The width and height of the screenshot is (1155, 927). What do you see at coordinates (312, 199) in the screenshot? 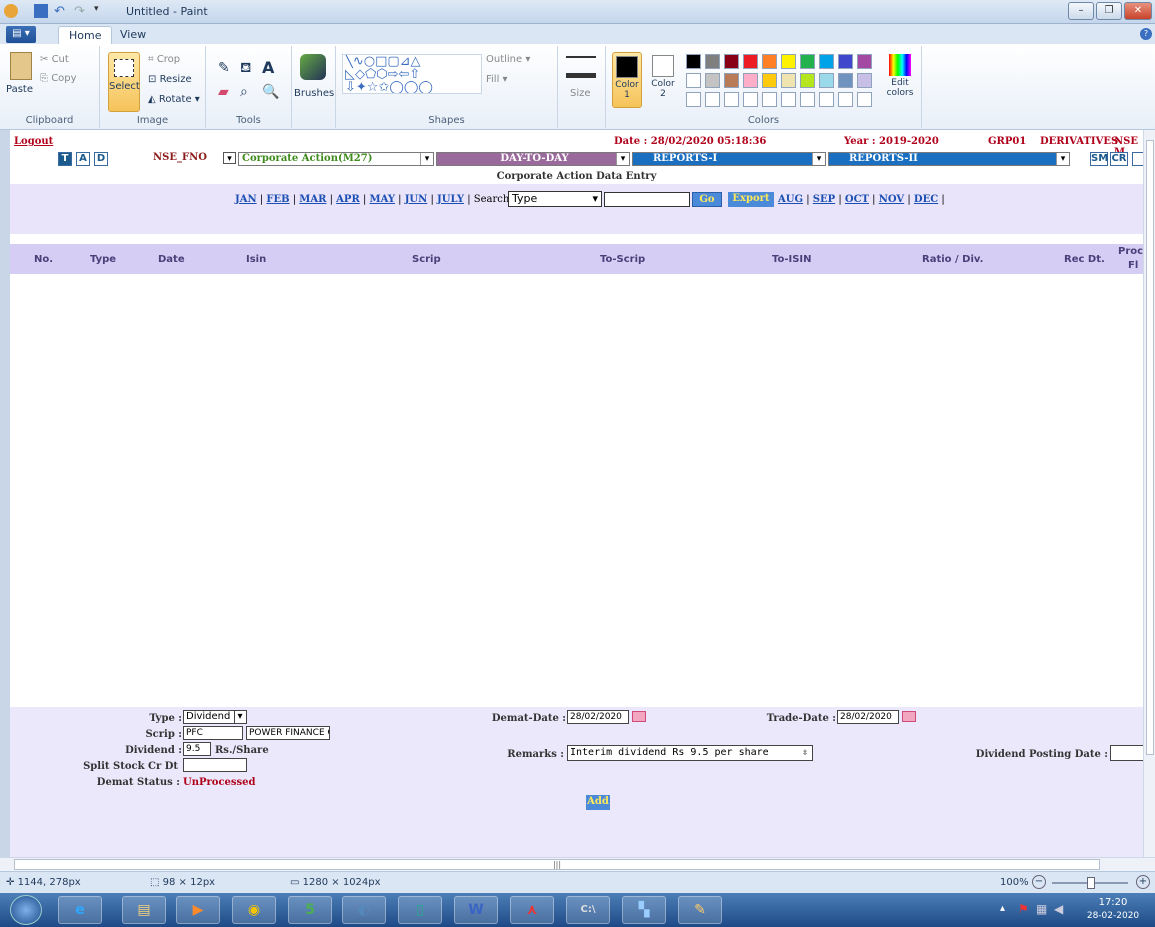
I see `month-mar: MAR` at bounding box center [312, 199].